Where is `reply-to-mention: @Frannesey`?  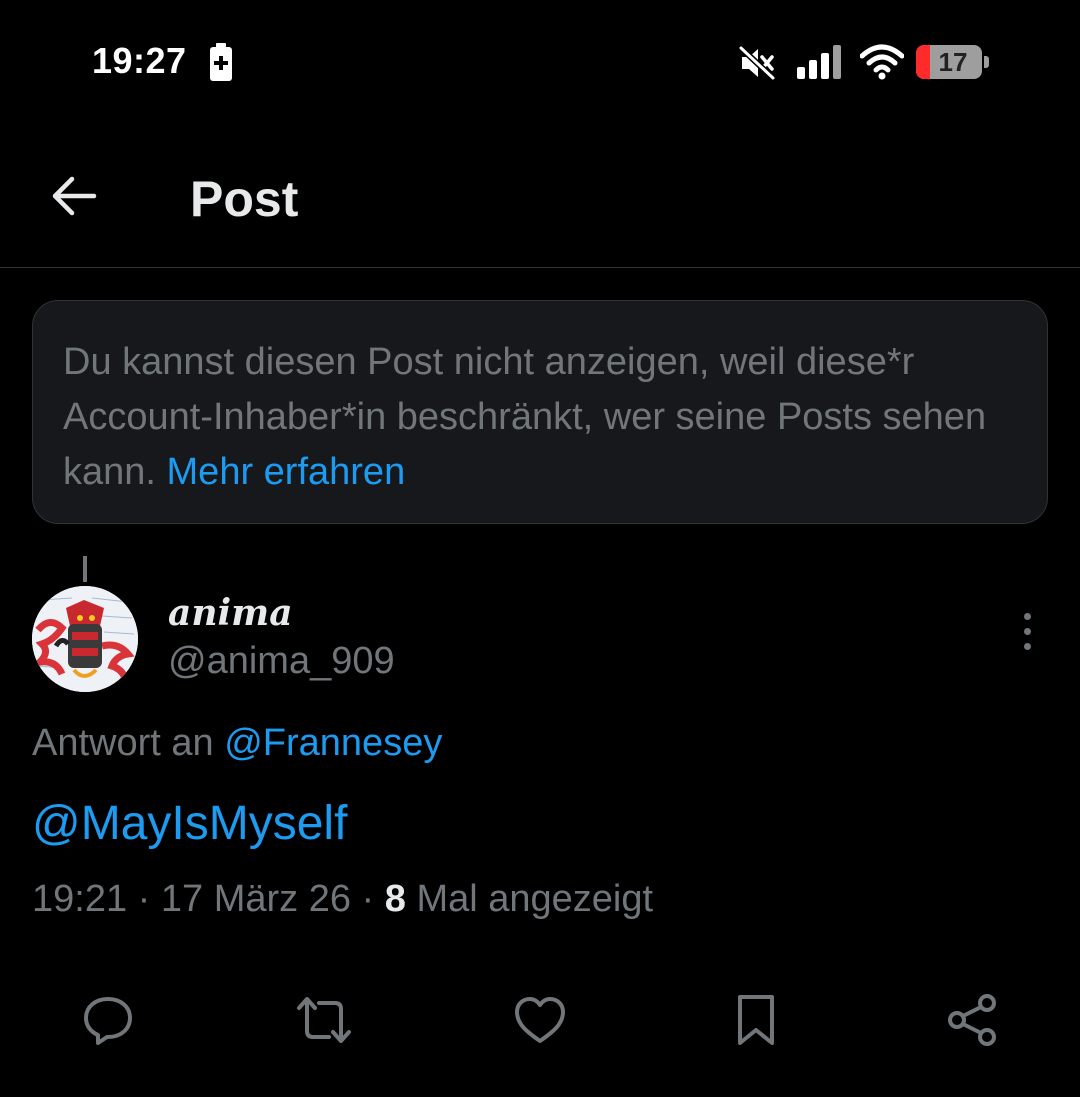
reply-to-mention: @Frannesey is located at coordinates (333, 743).